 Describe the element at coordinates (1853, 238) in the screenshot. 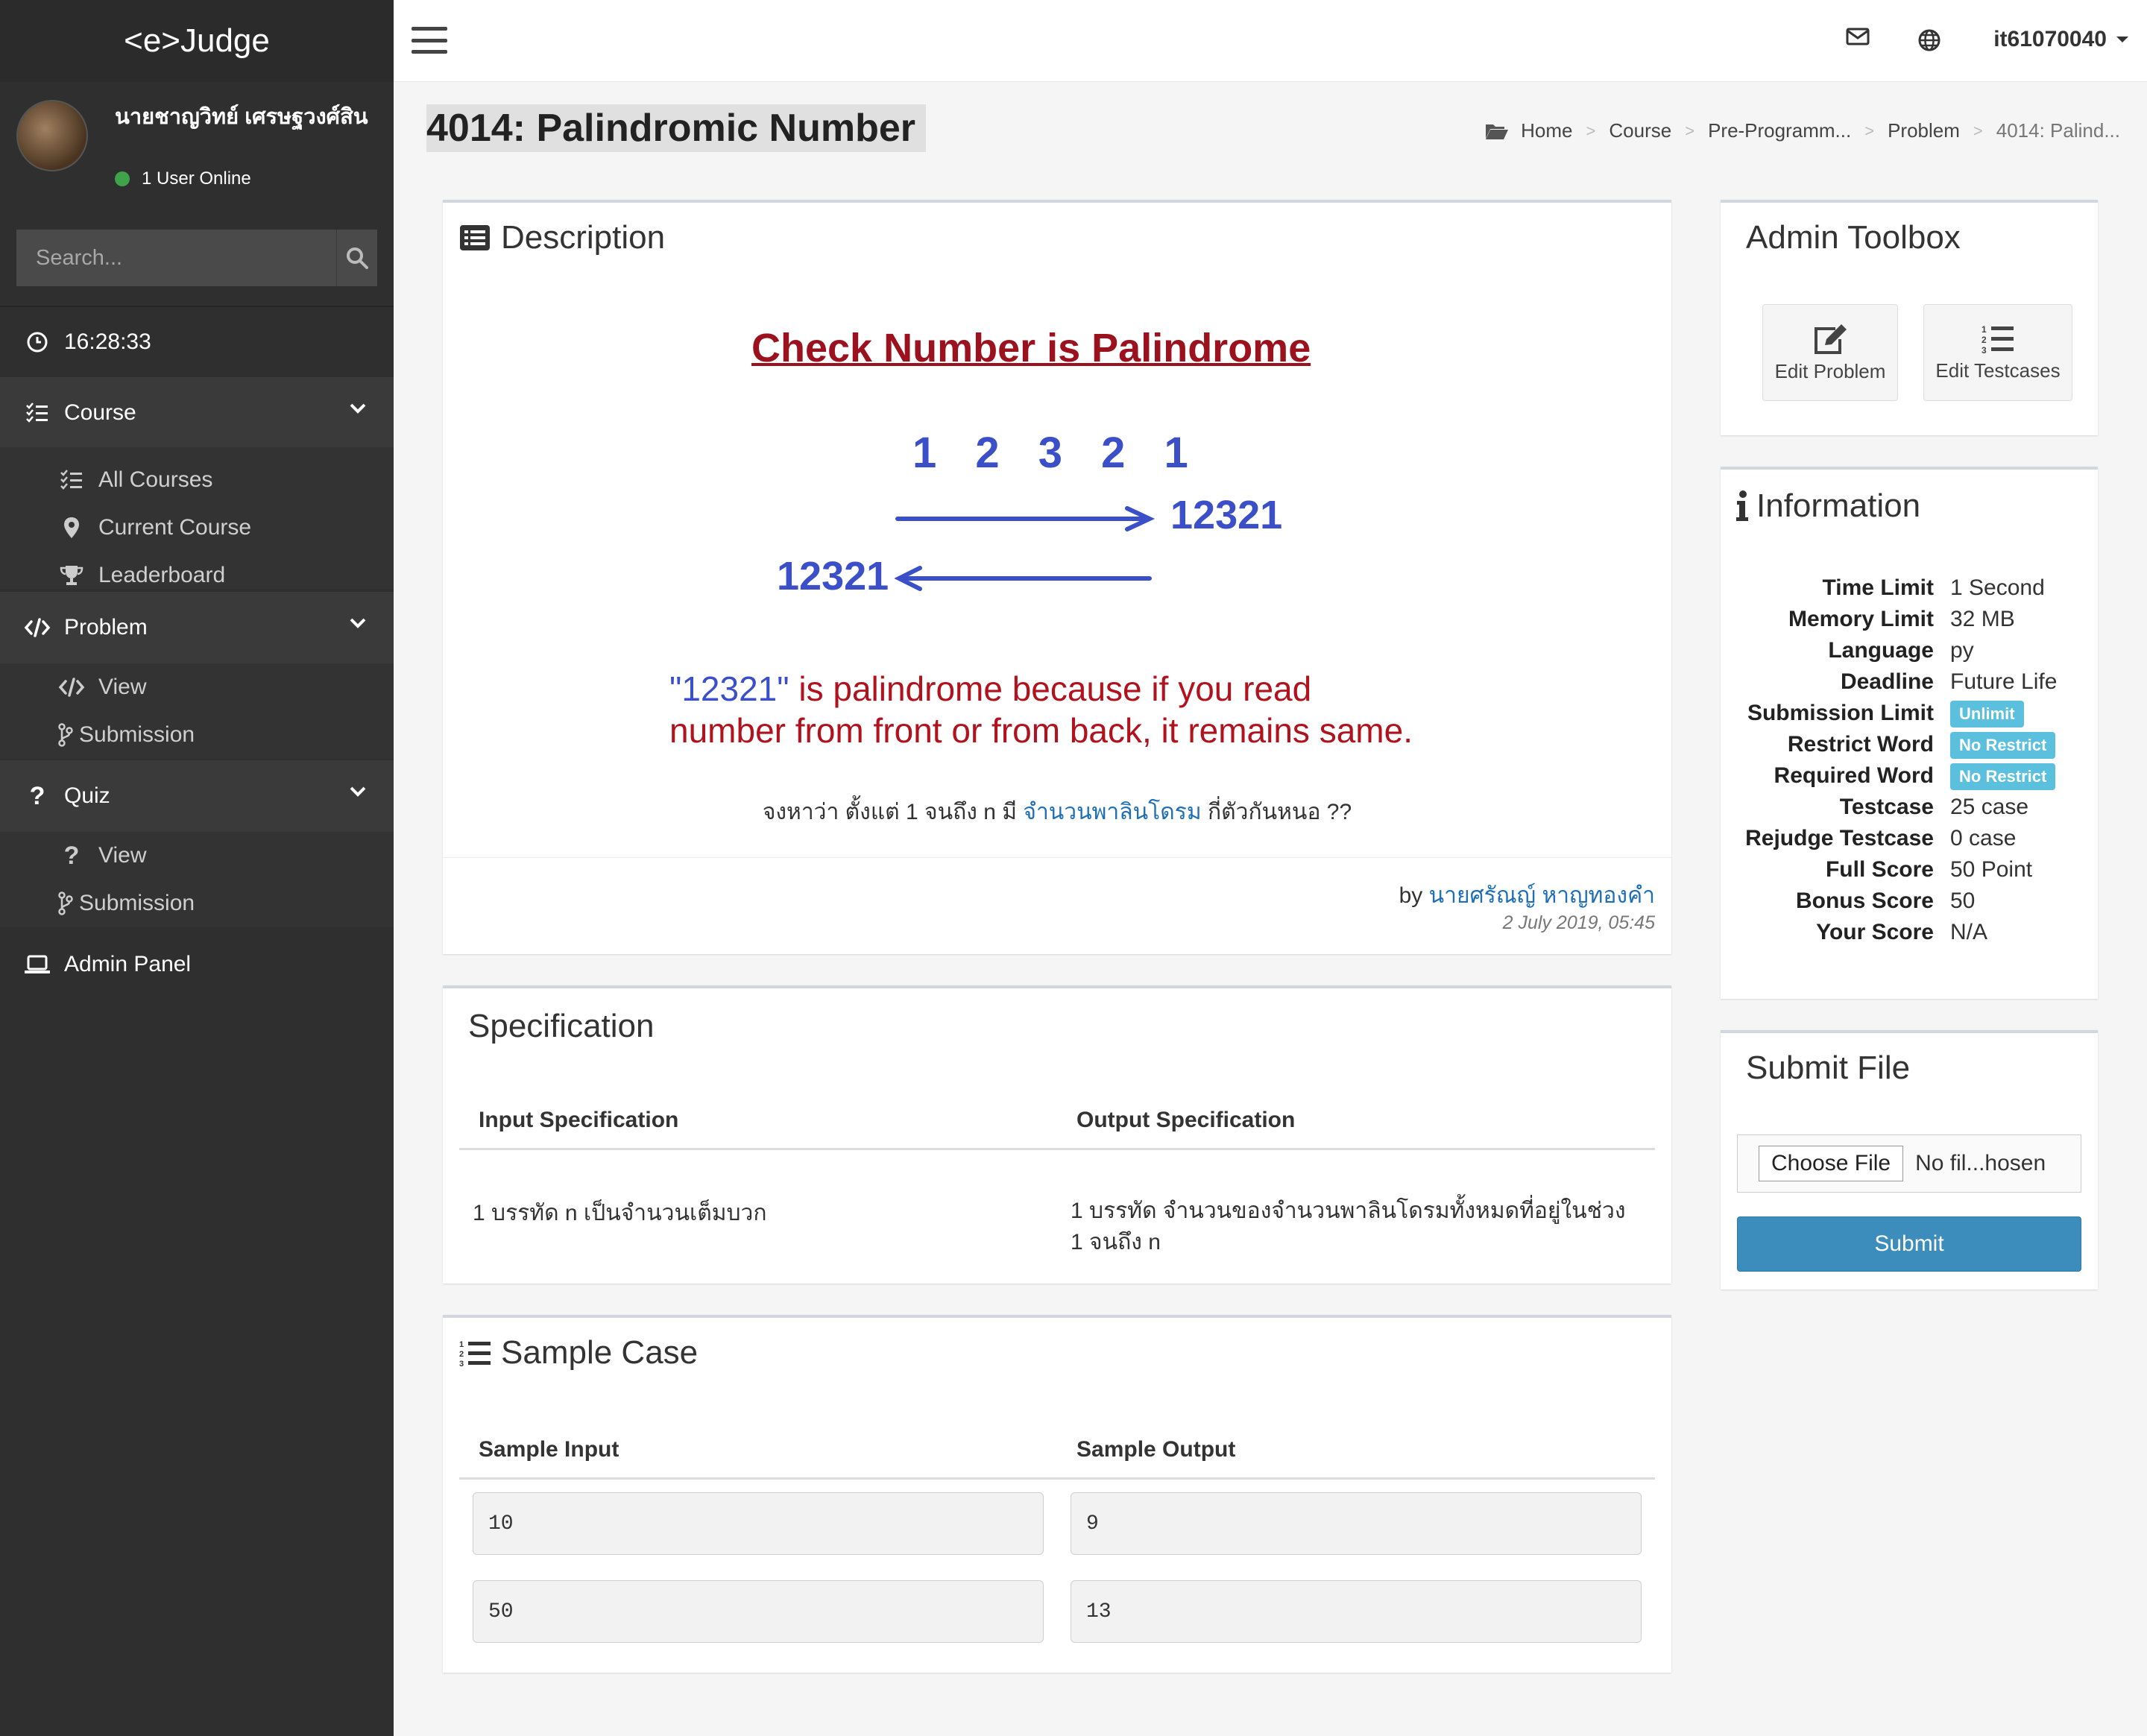

I see `admin-toolbox-title: Admin Toolbox` at that location.